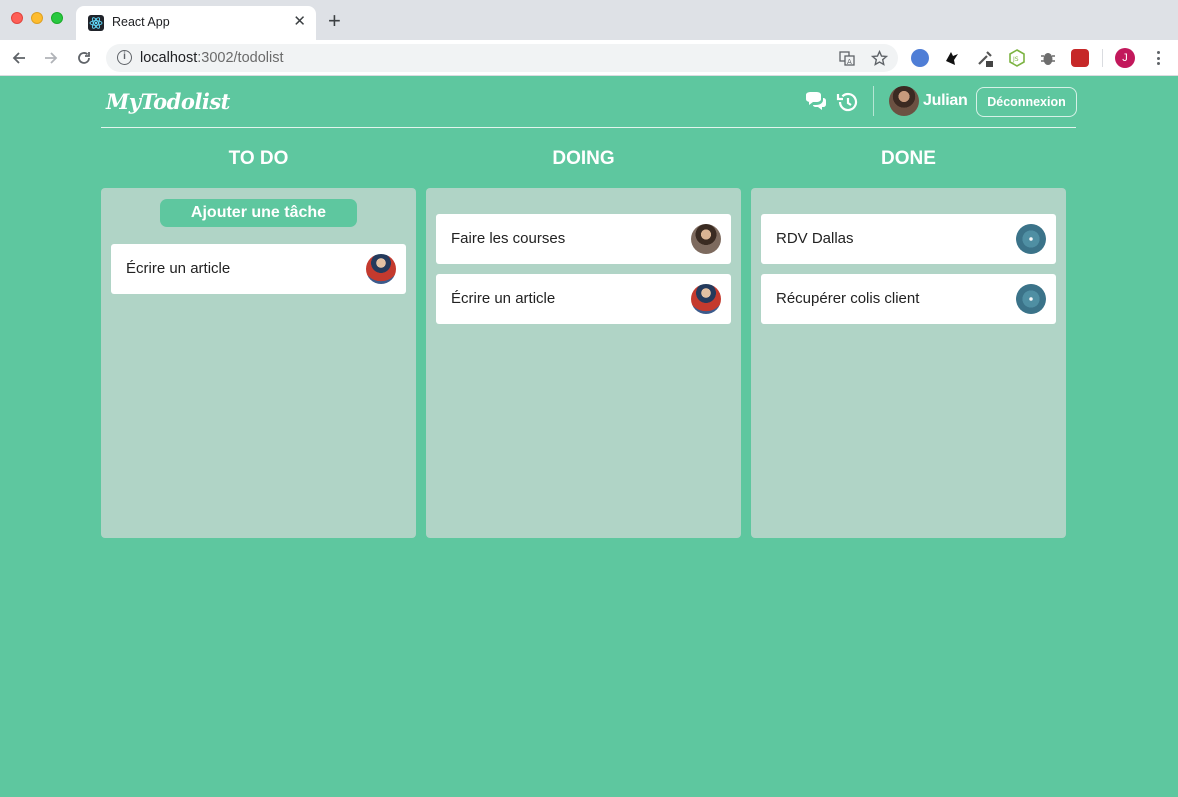  I want to click on site-info-icon: i, so click(124, 57).